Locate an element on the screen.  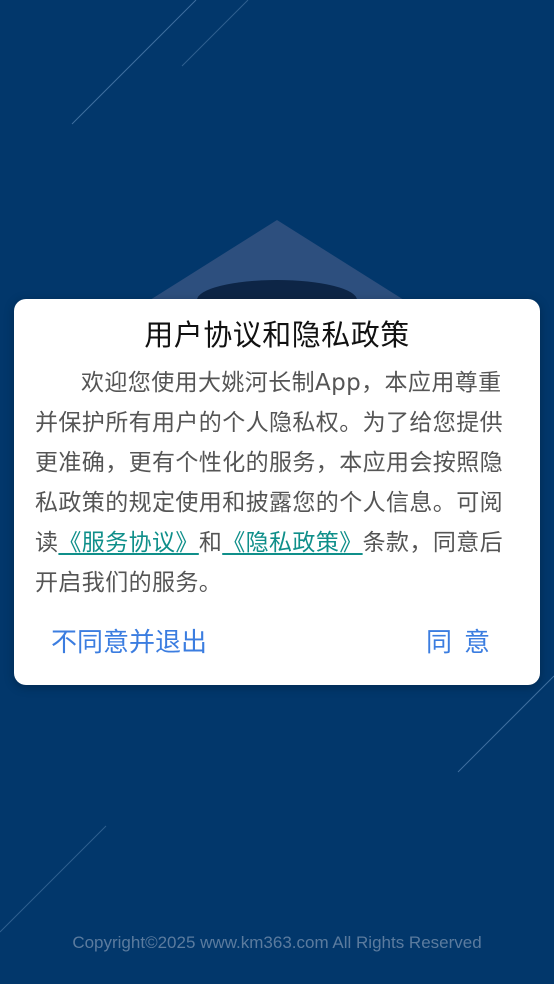
decline-and-exit-button: 不同意并退出 is located at coordinates (129, 643).